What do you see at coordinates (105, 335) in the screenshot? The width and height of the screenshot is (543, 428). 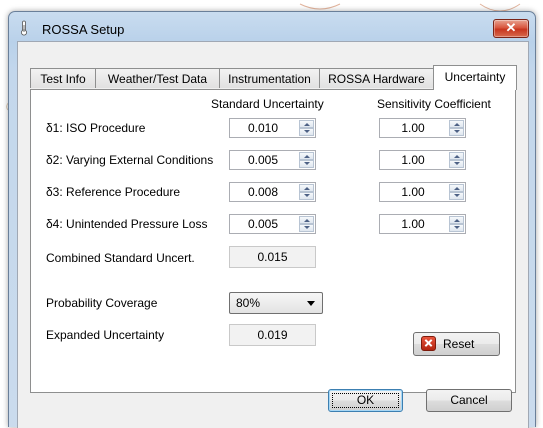 I see `expanded-uncertainty-label: Expanded Uncertainty` at bounding box center [105, 335].